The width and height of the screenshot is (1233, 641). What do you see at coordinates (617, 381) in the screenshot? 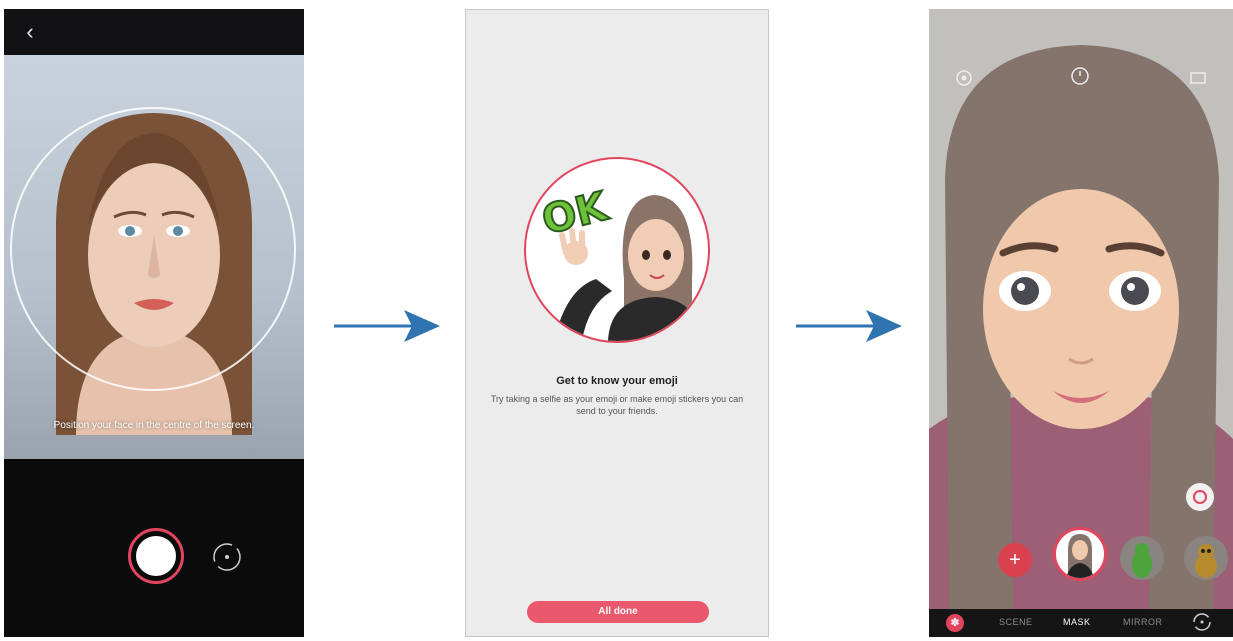
I see `intro-title: Get to know your emoji` at bounding box center [617, 381].